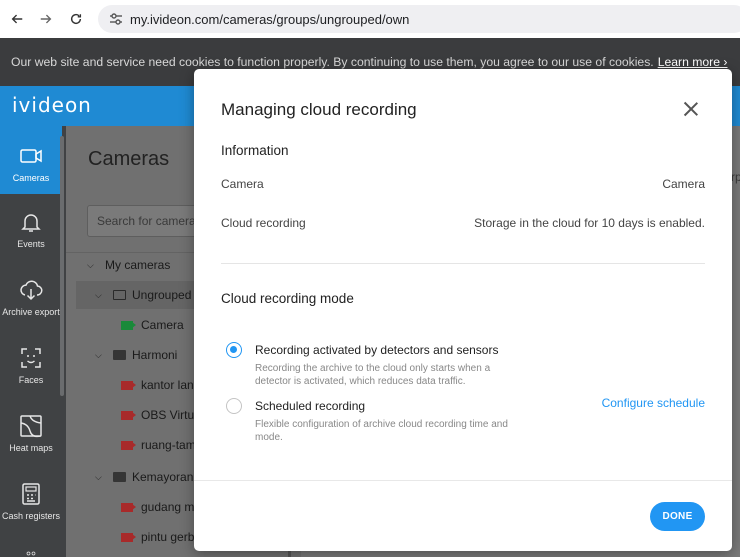 This screenshot has height=557, width=740. What do you see at coordinates (31, 156) in the screenshot?
I see `camera-icon` at bounding box center [31, 156].